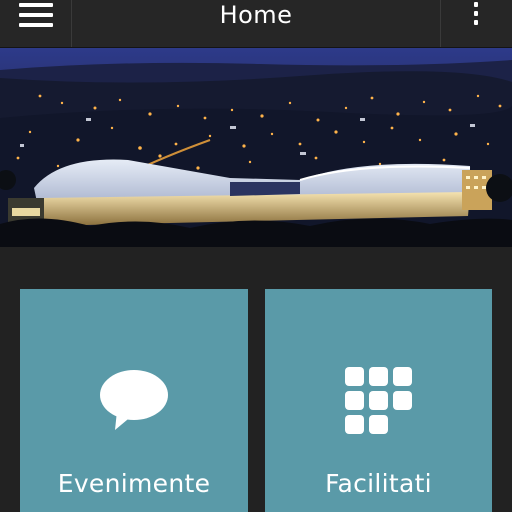  I want to click on page-title: Home, so click(256, 15).